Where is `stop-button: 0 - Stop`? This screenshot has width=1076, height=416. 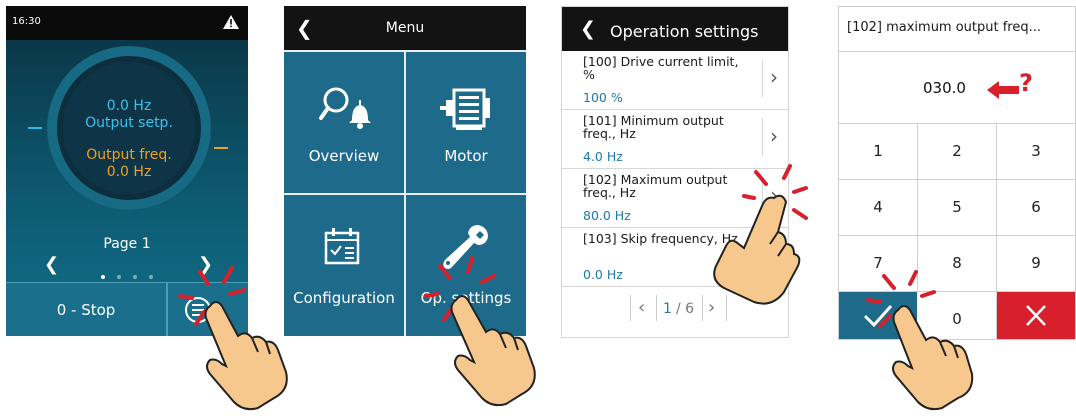
stop-button: 0 - Stop is located at coordinates (87, 309).